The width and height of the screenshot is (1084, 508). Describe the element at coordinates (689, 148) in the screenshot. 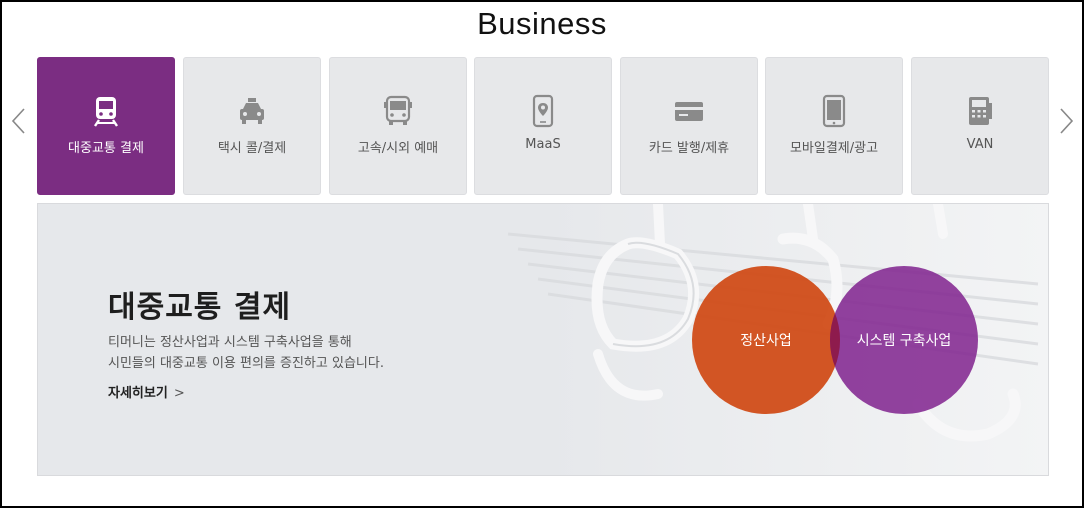

I see `tab-label: 카드 발행/제휴` at that location.